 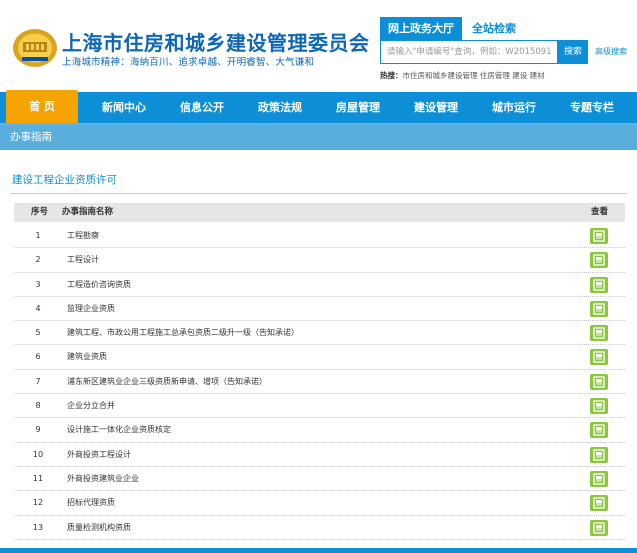 I want to click on row-guide-name: 工程造价咨询资质, so click(x=99, y=285).